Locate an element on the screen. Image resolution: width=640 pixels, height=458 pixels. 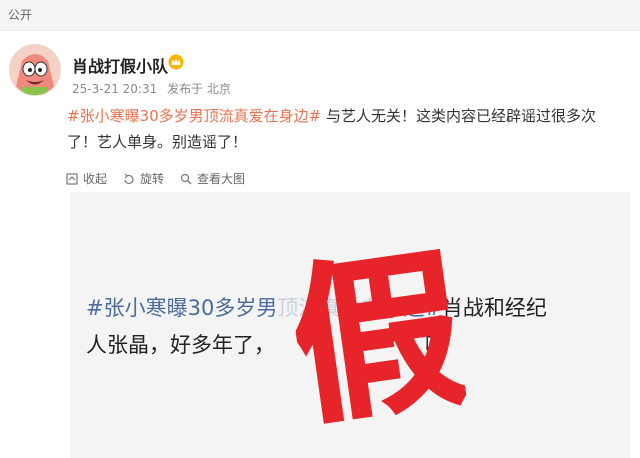
rotate-button: 旋转 is located at coordinates (143, 178).